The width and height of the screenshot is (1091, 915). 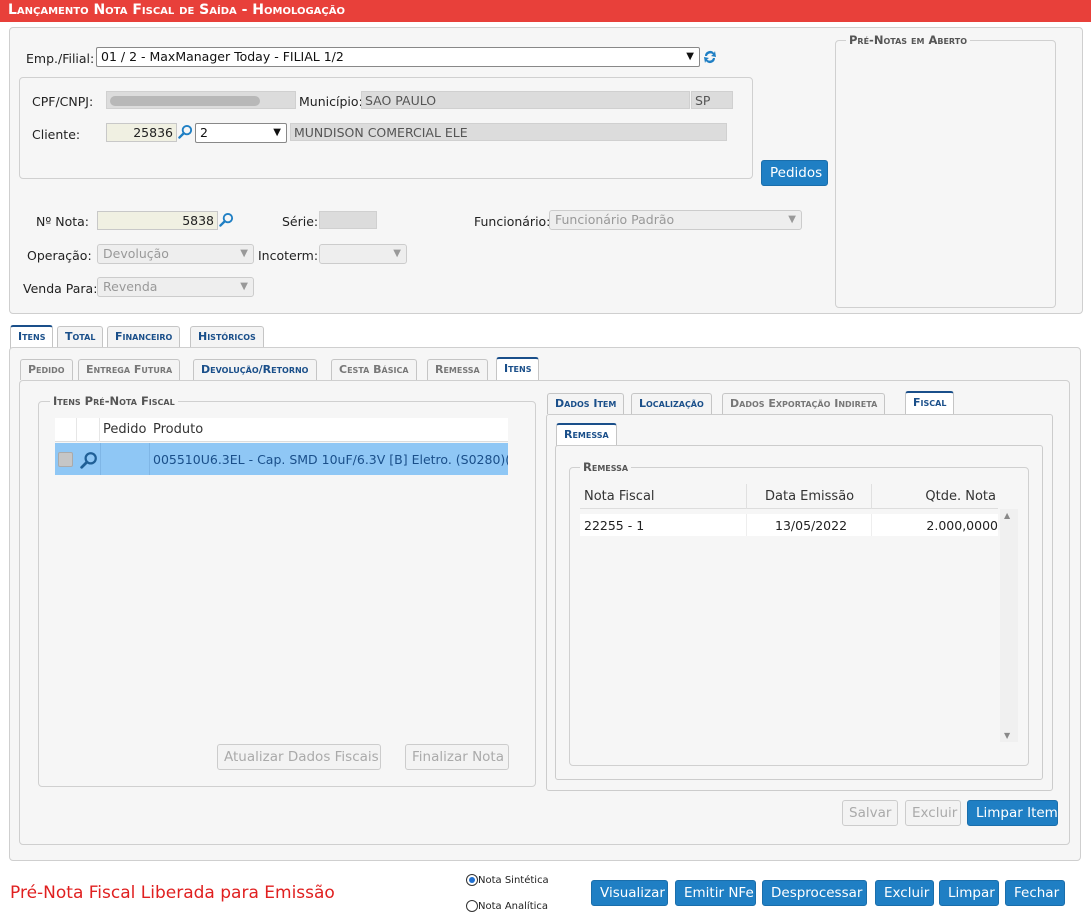 I want to click on empfilial-value: 01 / 2 - MaxManager Today - FILIAL 1/2, so click(x=222, y=56).